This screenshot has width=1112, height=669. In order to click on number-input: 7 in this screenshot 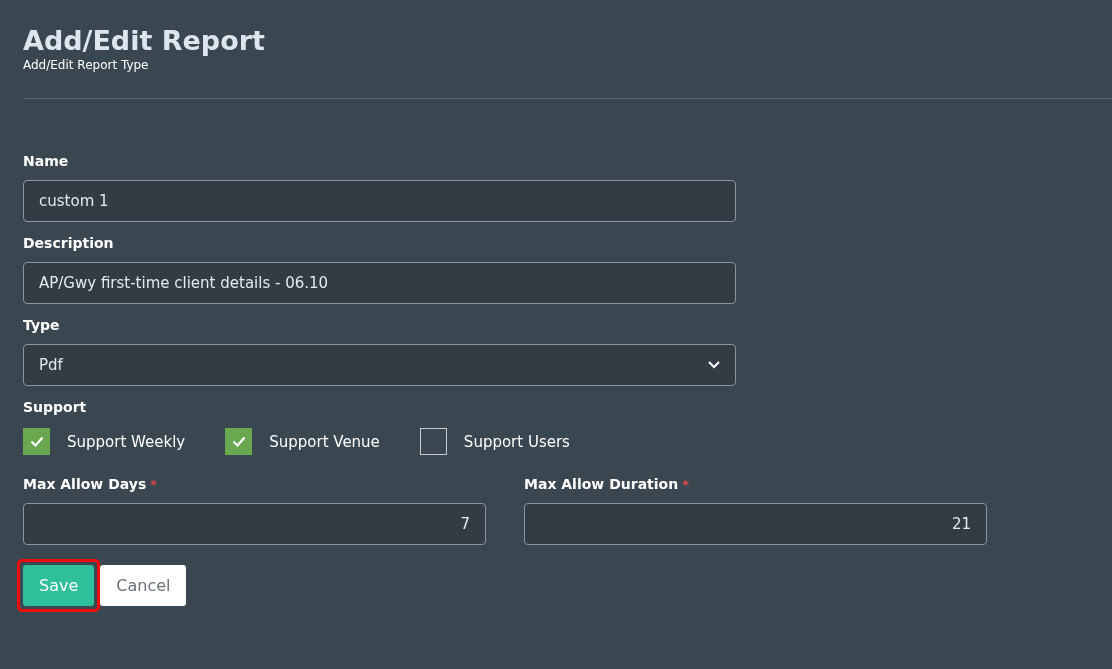, I will do `click(254, 524)`.